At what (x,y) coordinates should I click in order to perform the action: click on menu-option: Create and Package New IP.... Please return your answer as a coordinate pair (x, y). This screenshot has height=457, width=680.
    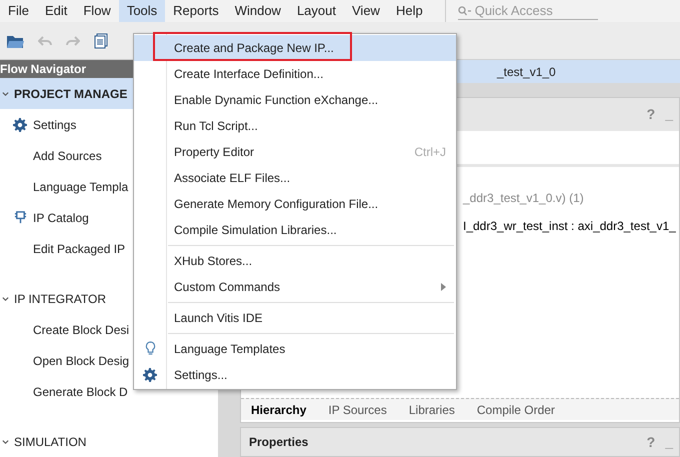
    Looking at the image, I should click on (295, 48).